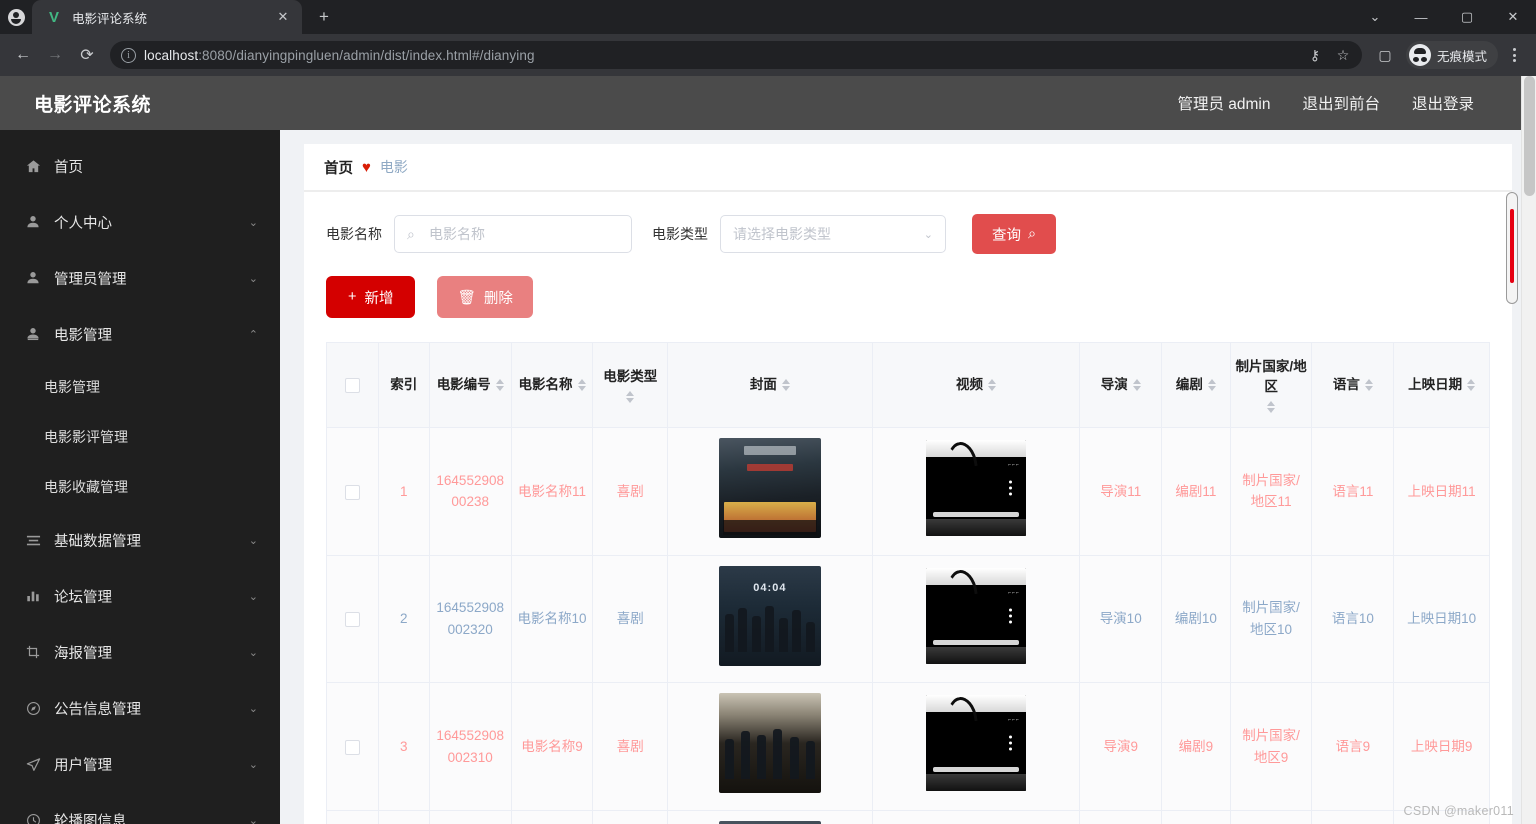 Image resolution: width=1536 pixels, height=824 pixels. I want to click on page-scrollbar, so click(1528, 450).